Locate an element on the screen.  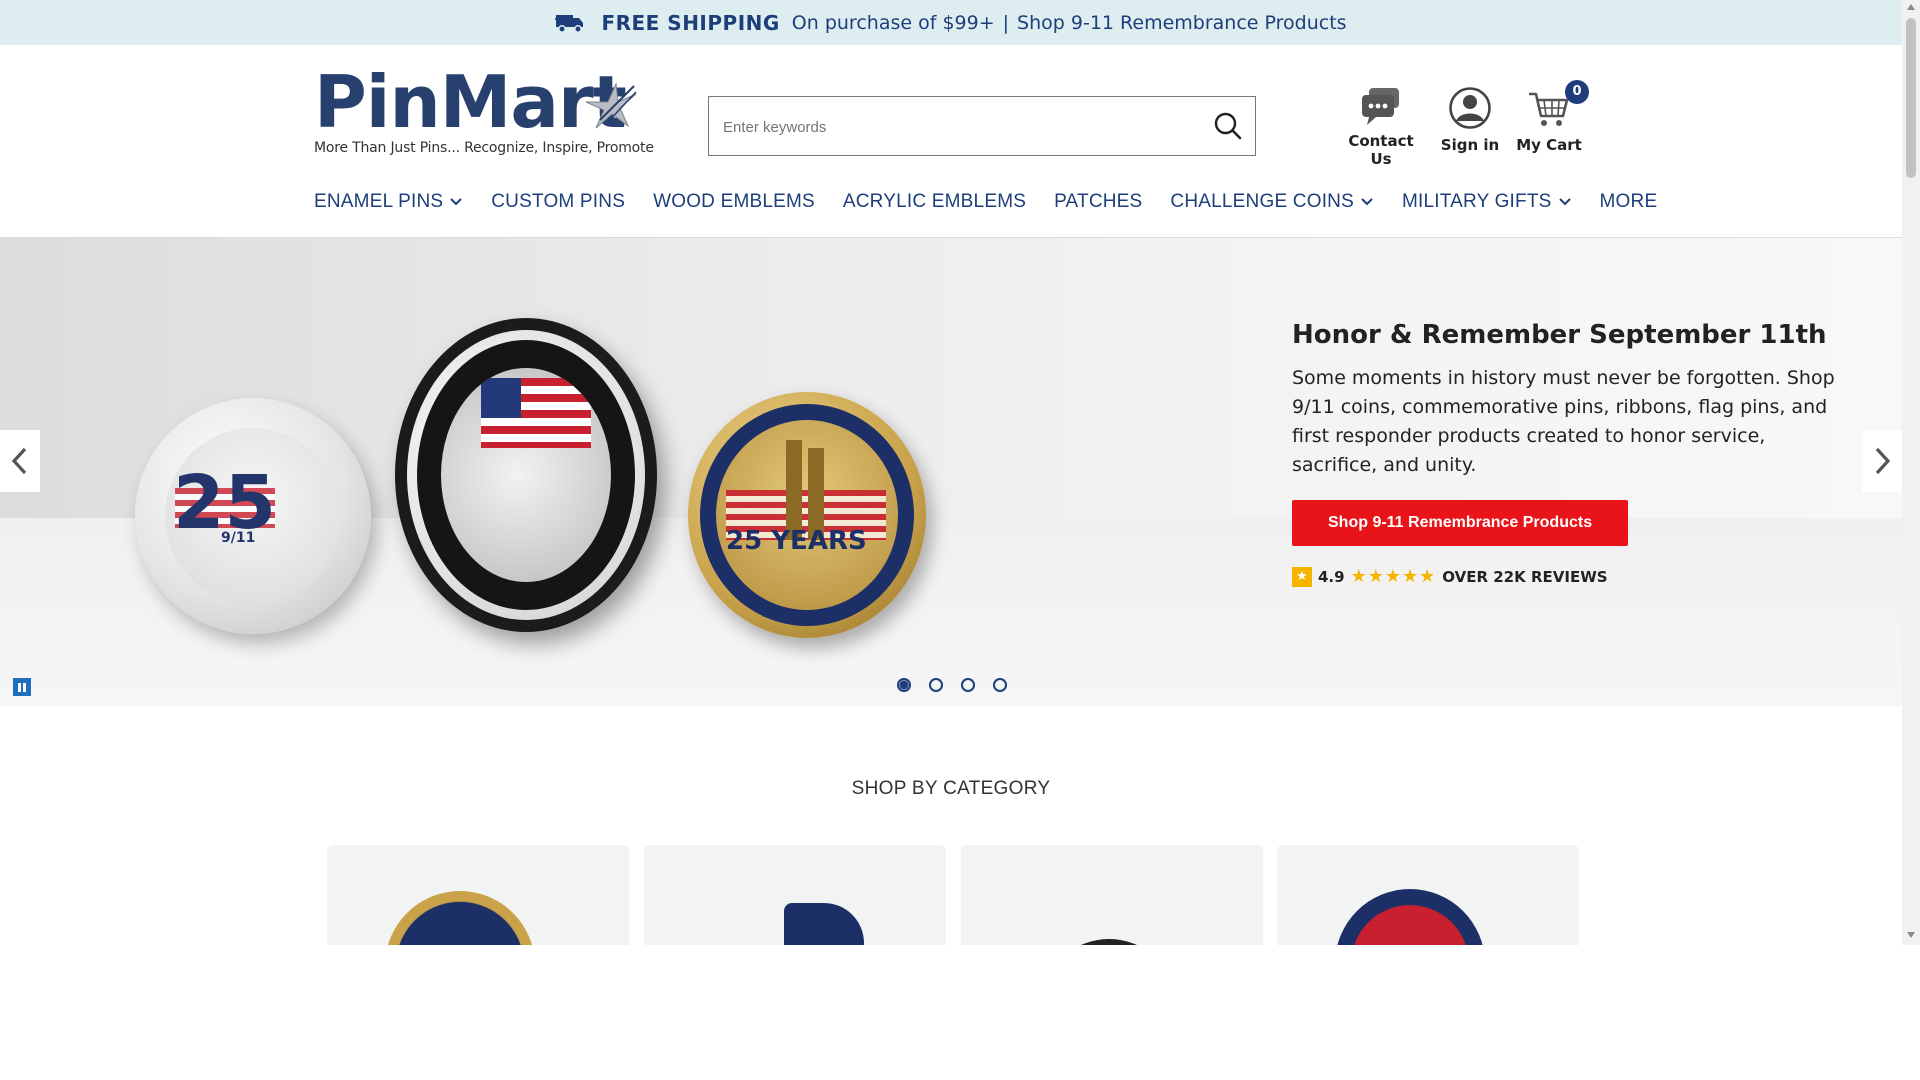
rating-summary: ★ 4.9 ★★★★★ OVER 22K REVIEWS is located at coordinates (1572, 576).